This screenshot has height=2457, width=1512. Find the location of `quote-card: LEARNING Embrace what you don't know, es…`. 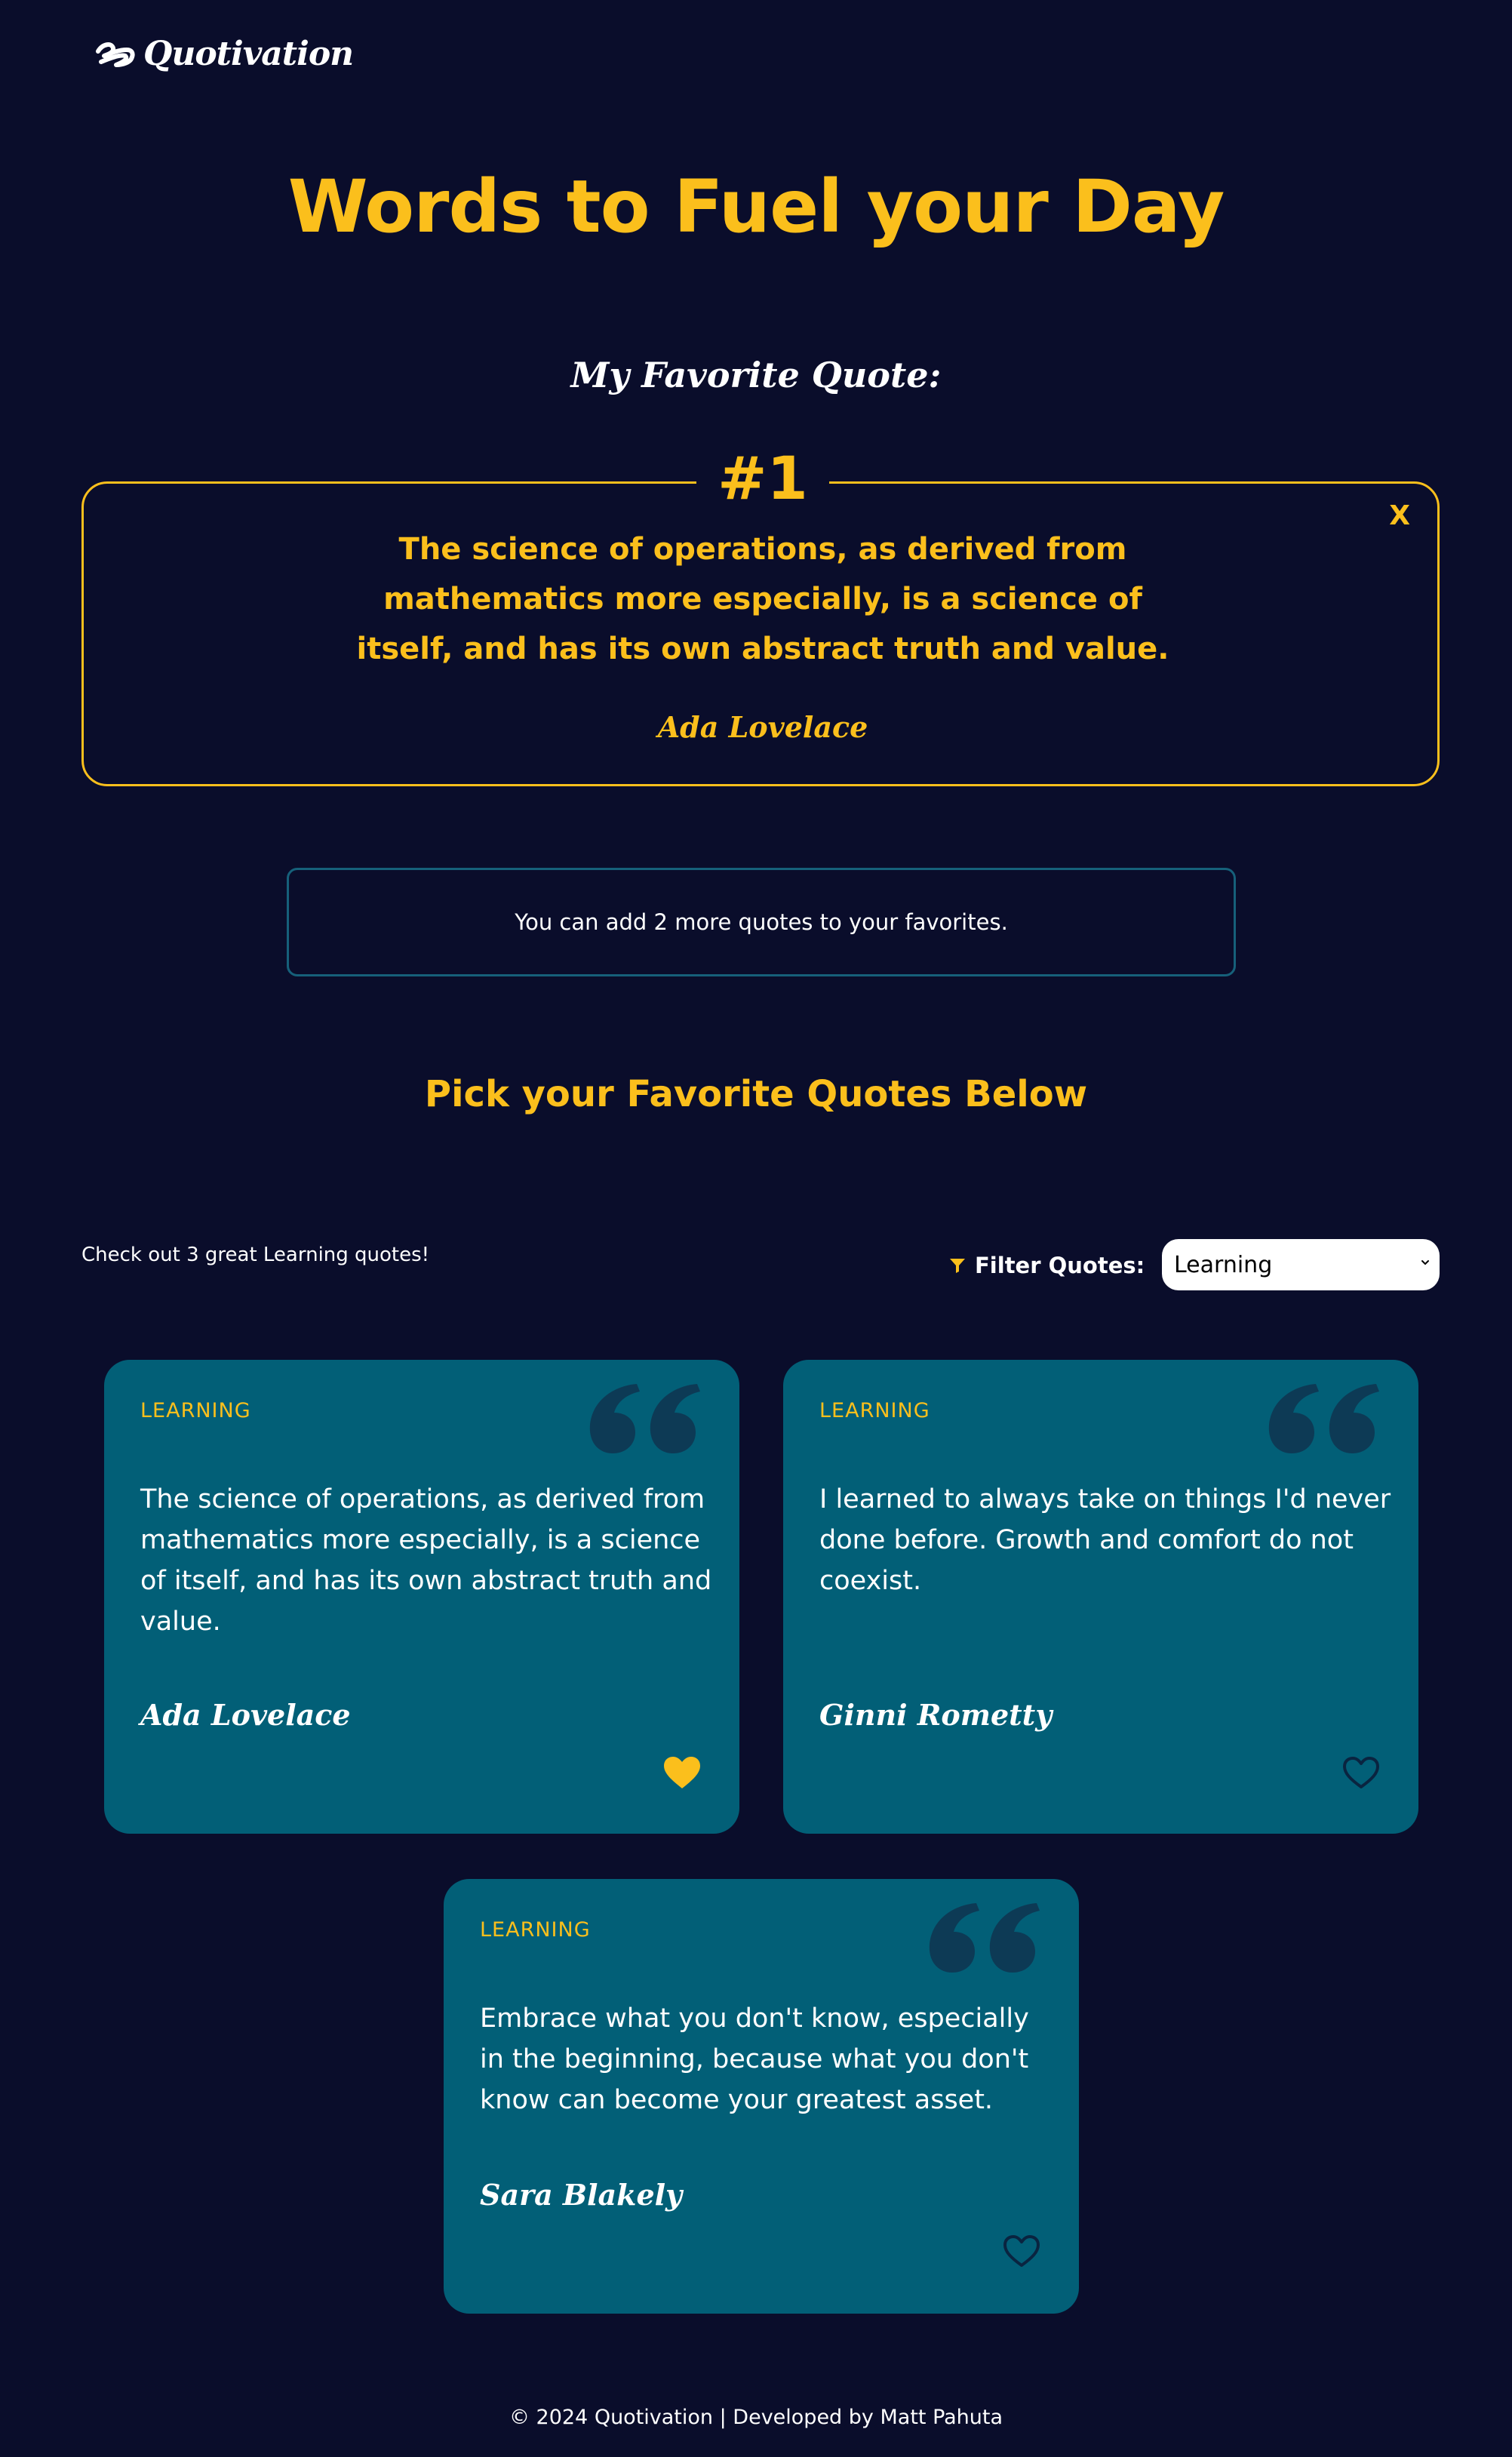

quote-card: LEARNING Embrace what you don't know, es… is located at coordinates (761, 2096).